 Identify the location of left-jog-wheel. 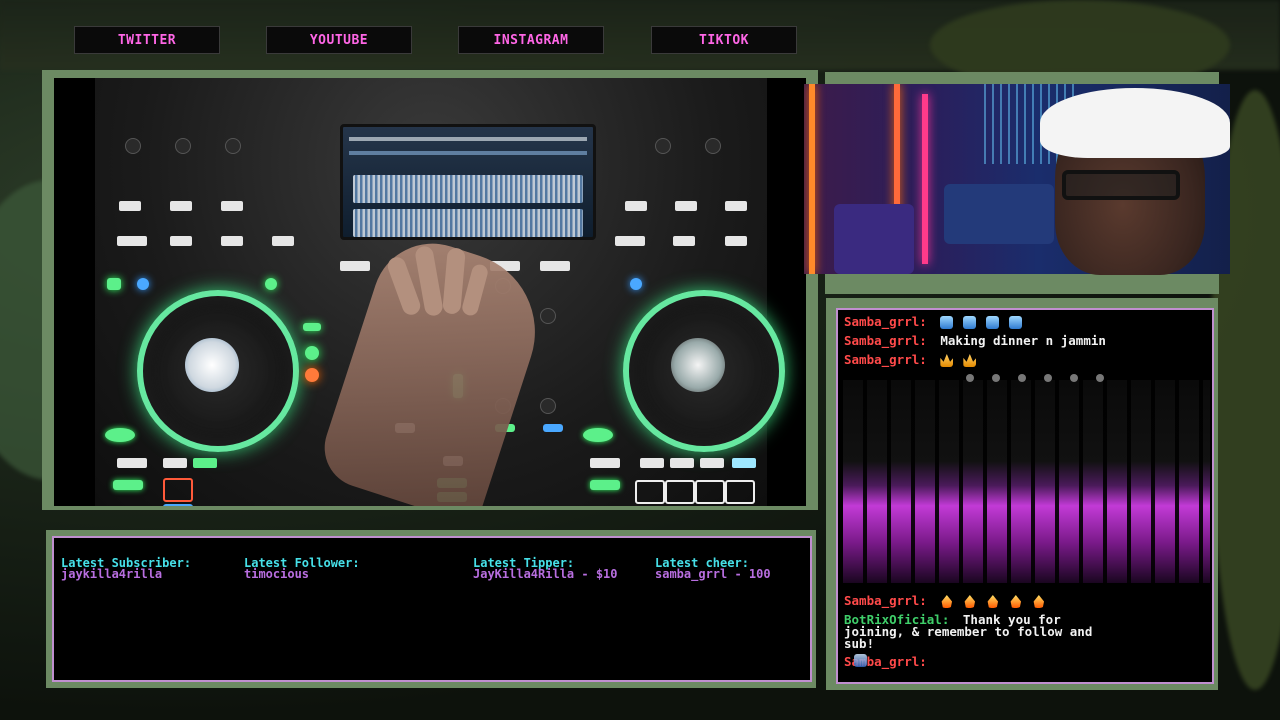
(218, 371).